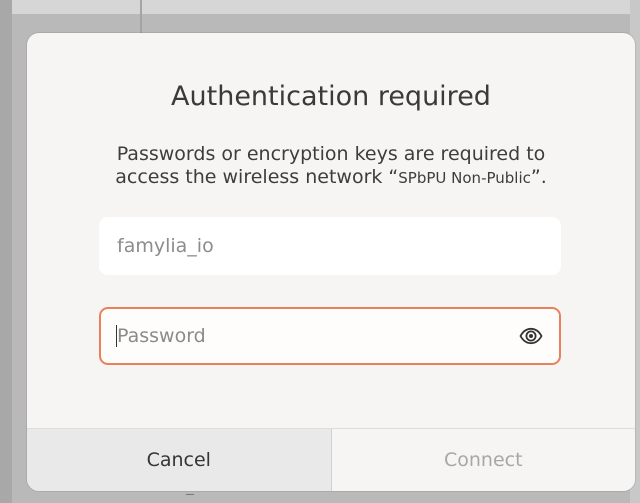 The image size is (640, 503). Describe the element at coordinates (464, 178) in the screenshot. I see `network-name: SPbPU Non-Public` at that location.